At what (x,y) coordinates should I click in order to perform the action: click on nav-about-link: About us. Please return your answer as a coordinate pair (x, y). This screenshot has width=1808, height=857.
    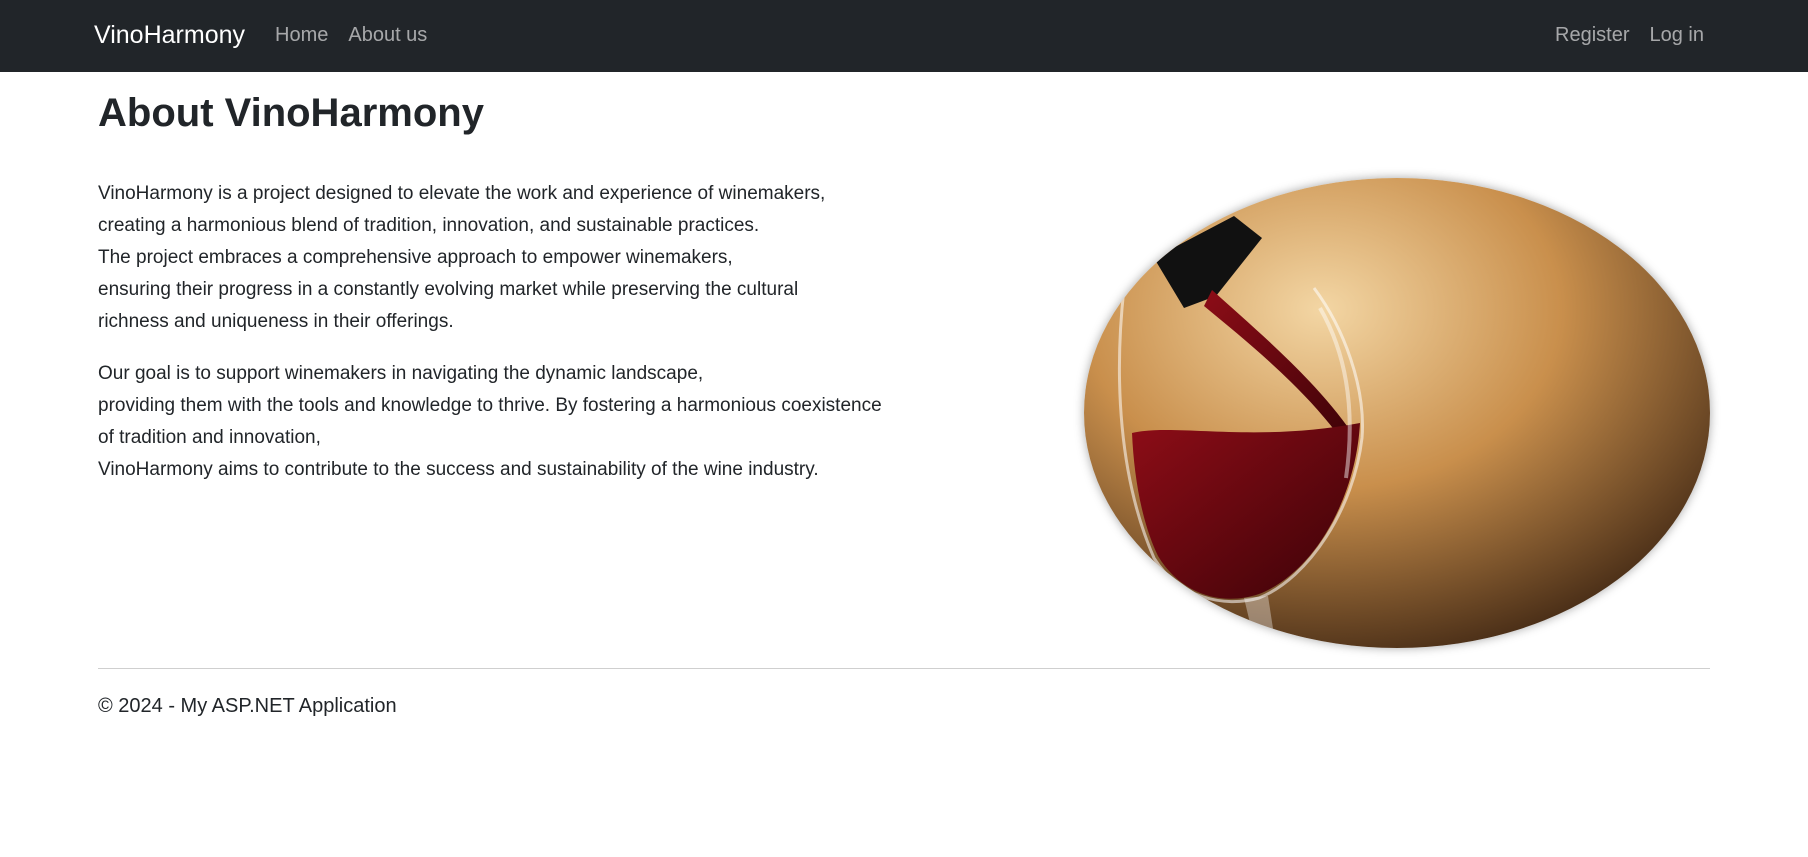
    Looking at the image, I should click on (387, 35).